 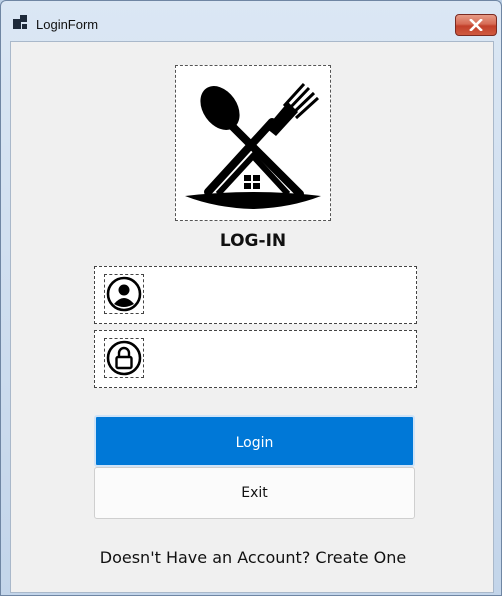 I want to click on title-bar: LoginForm, so click(x=251, y=21).